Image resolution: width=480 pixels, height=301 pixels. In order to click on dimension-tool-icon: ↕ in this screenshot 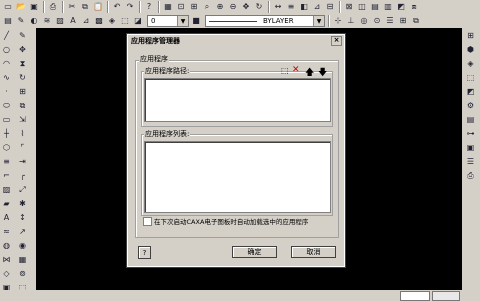, I will do `click(22, 217)`.